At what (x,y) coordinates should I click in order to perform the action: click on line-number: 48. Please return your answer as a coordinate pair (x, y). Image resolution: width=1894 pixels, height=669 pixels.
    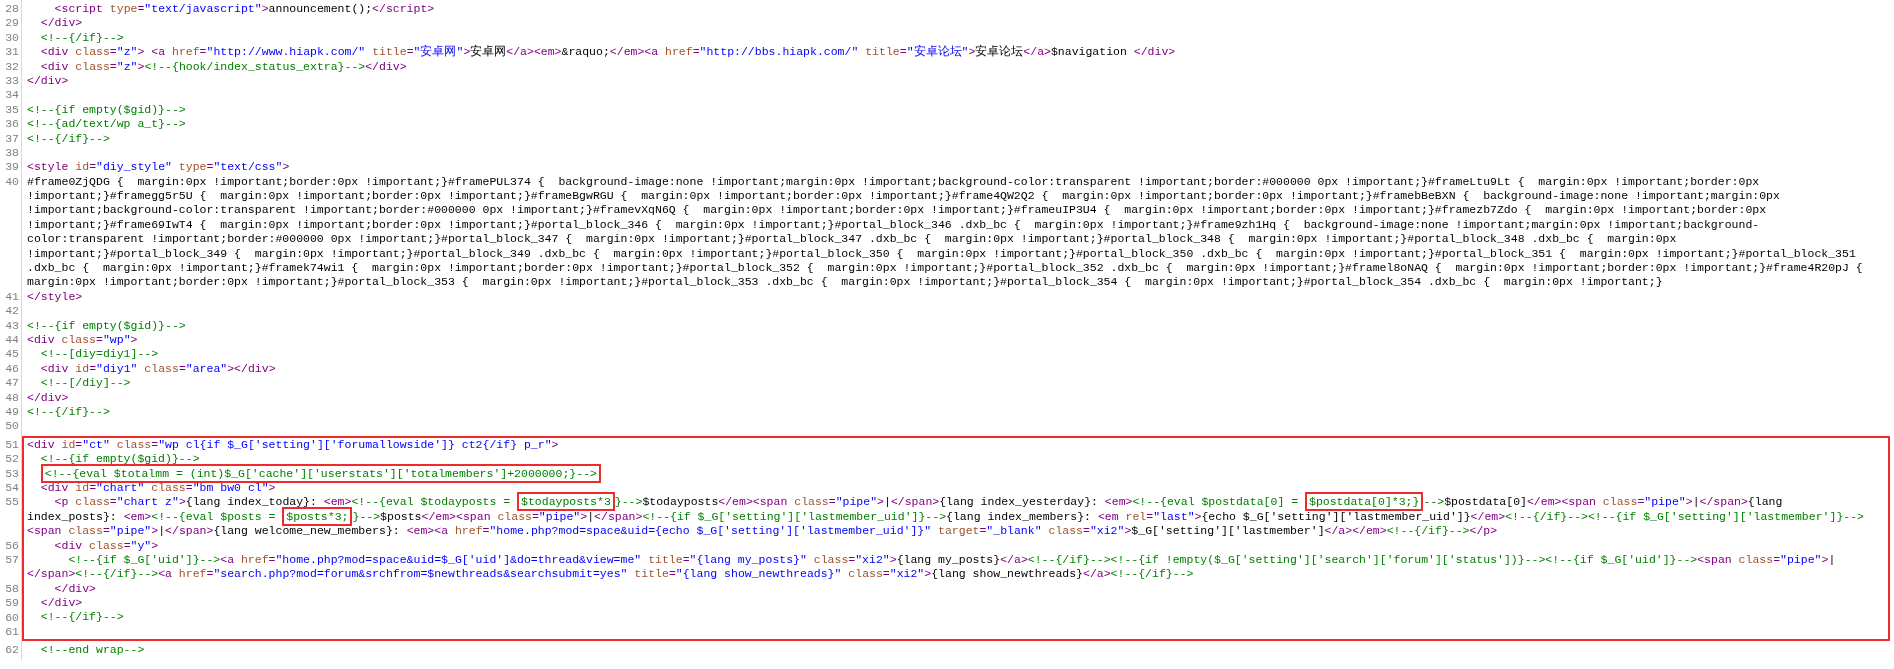
    Looking at the image, I should click on (12, 397).